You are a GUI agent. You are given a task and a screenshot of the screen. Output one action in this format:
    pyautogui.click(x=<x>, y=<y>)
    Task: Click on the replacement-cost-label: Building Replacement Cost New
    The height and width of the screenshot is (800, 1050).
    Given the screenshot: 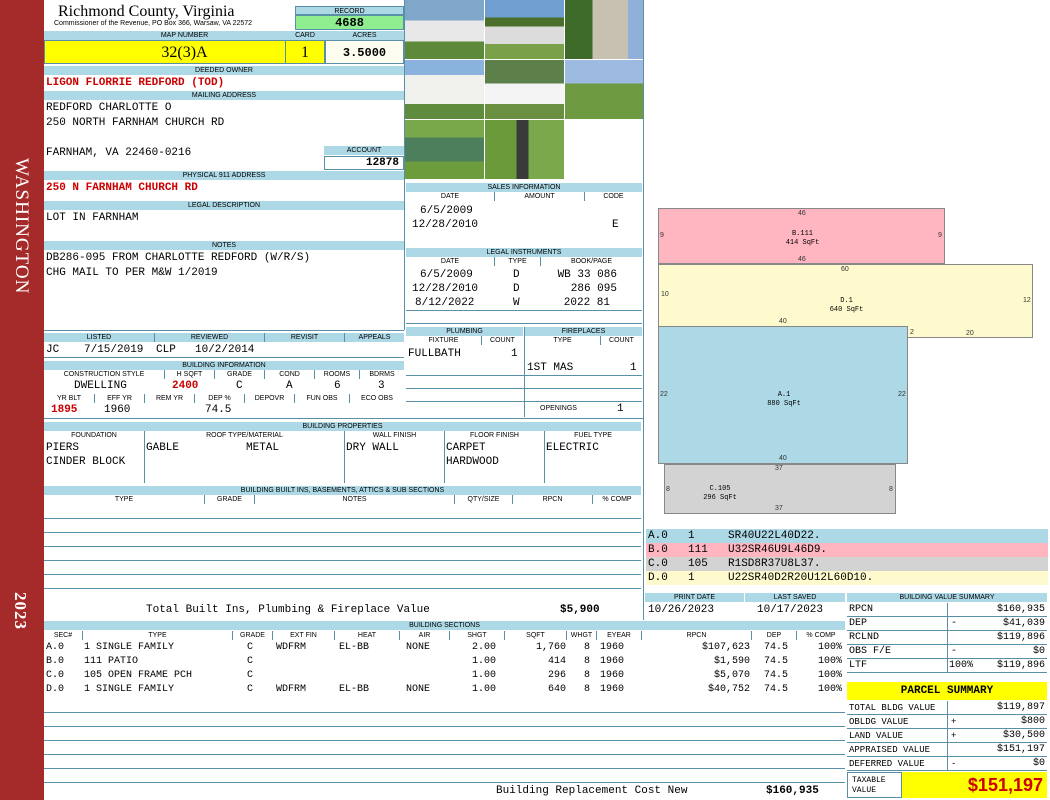 What is the action you would take?
    pyautogui.click(x=592, y=791)
    